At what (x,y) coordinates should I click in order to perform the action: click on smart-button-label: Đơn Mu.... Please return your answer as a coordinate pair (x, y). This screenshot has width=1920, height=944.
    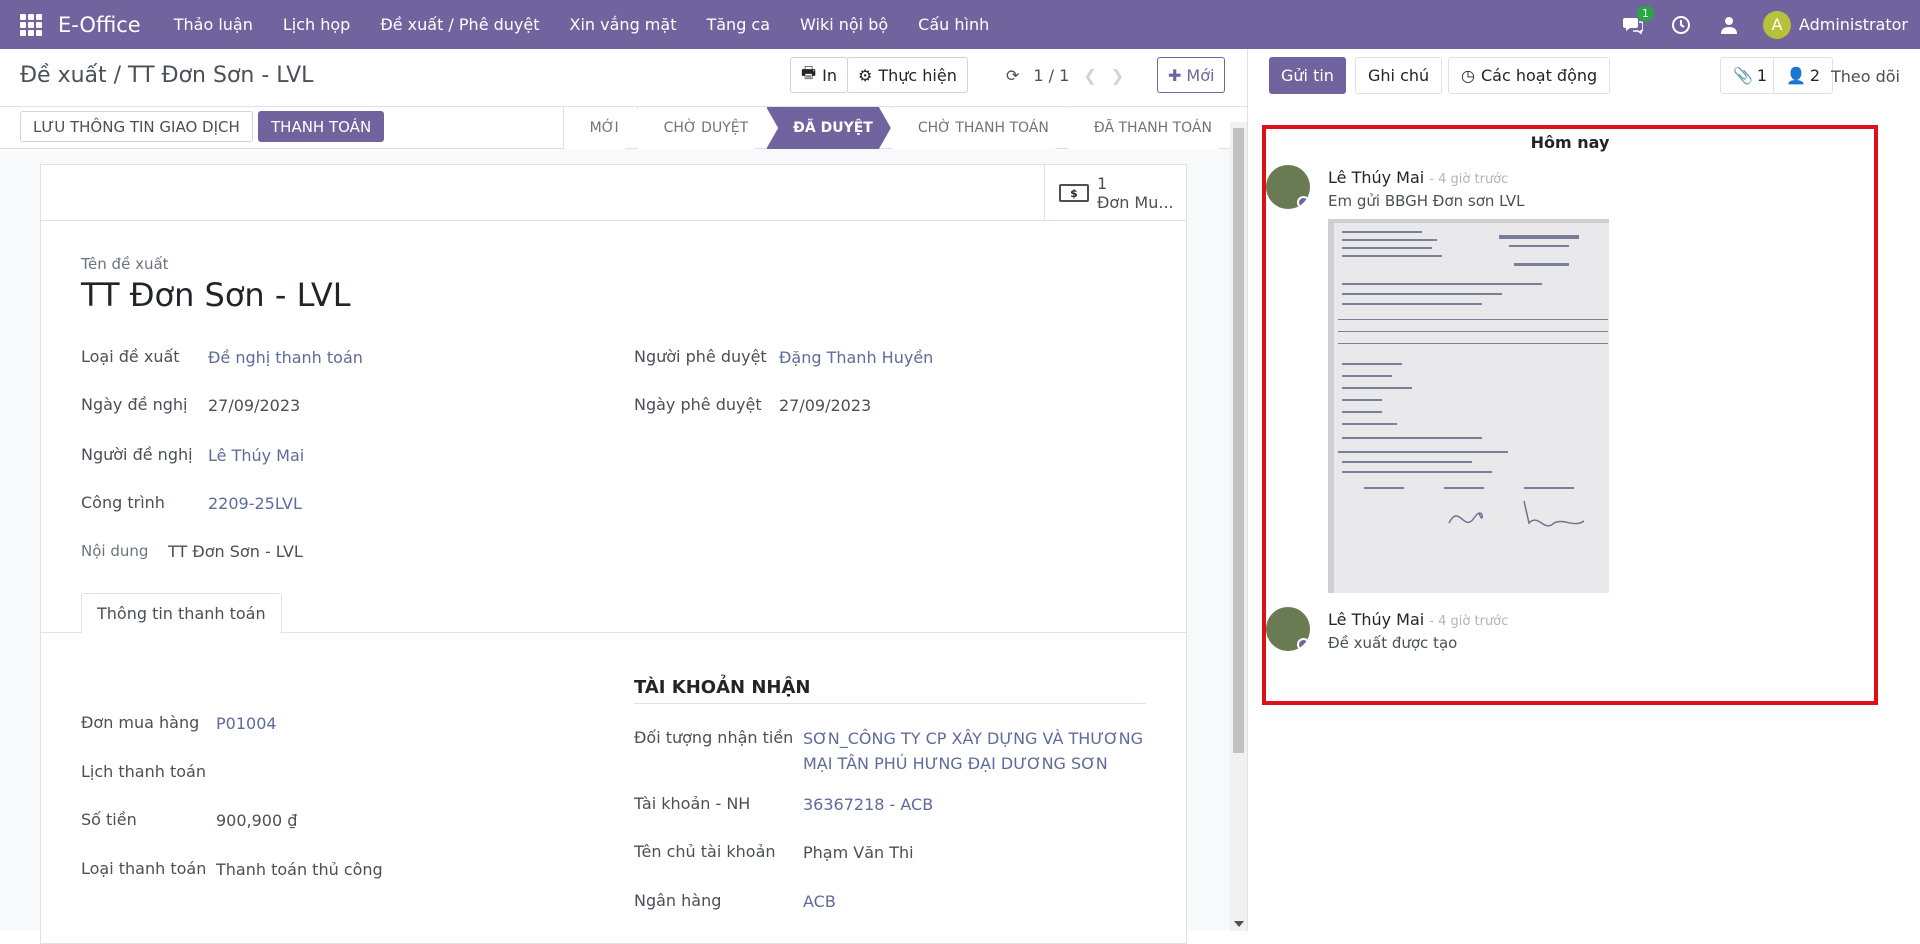
    Looking at the image, I should click on (1135, 202).